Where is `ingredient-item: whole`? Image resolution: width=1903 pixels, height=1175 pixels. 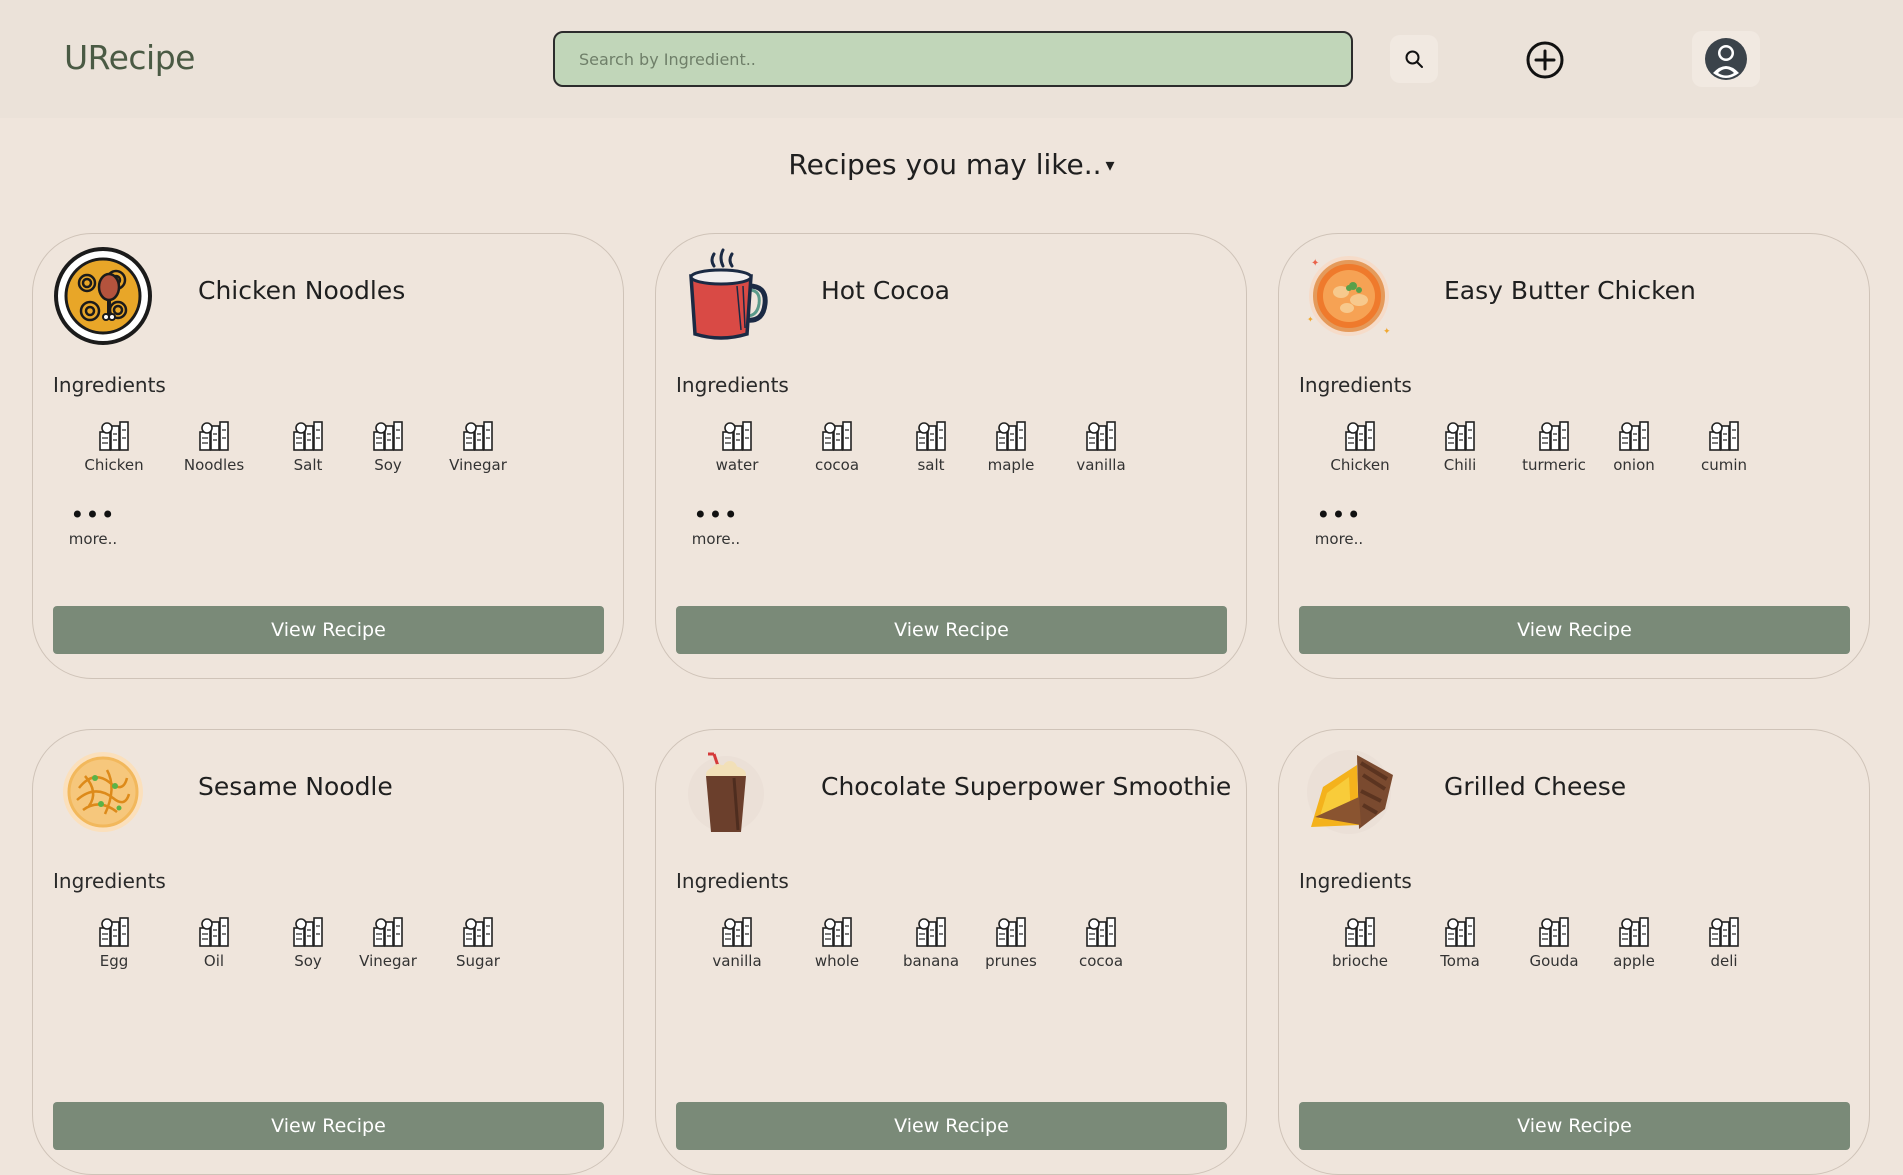 ingredient-item: whole is located at coordinates (837, 943).